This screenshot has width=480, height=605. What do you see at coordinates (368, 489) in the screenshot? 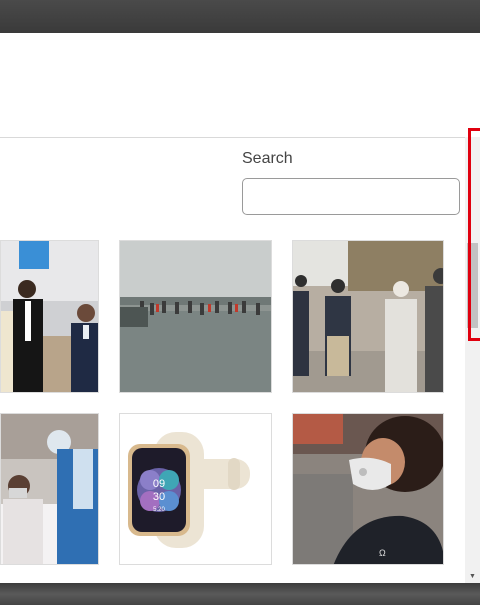
I see `gallery-image-masked-woman: Ω` at bounding box center [368, 489].